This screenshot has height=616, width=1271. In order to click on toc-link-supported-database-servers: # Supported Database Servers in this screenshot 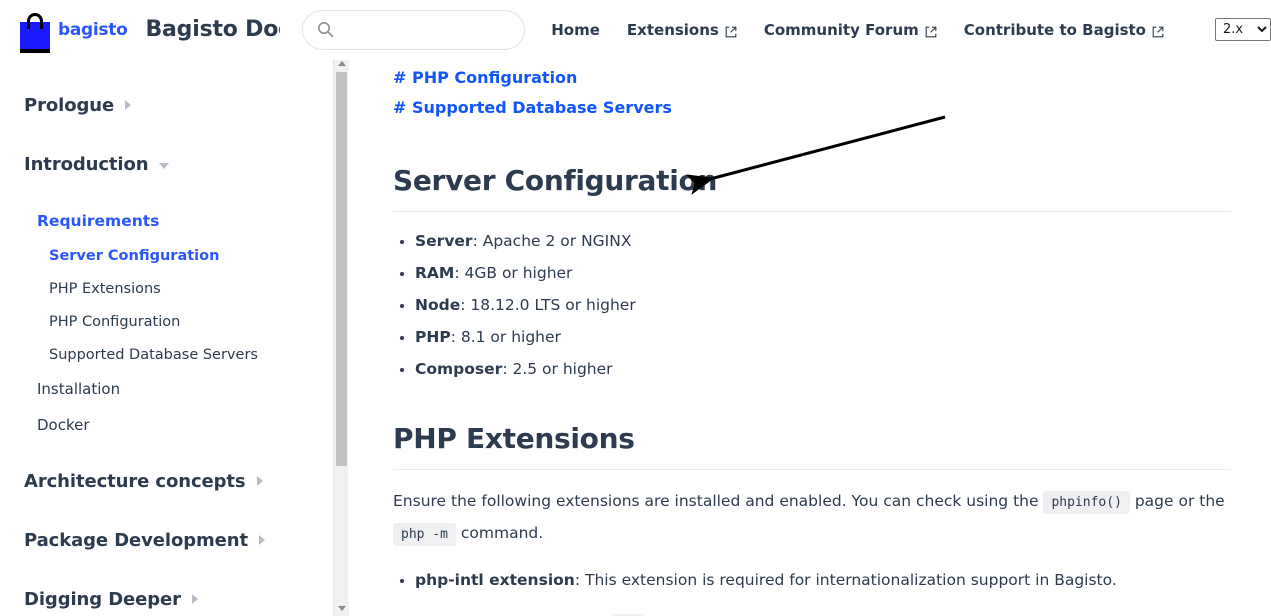, I will do `click(812, 108)`.